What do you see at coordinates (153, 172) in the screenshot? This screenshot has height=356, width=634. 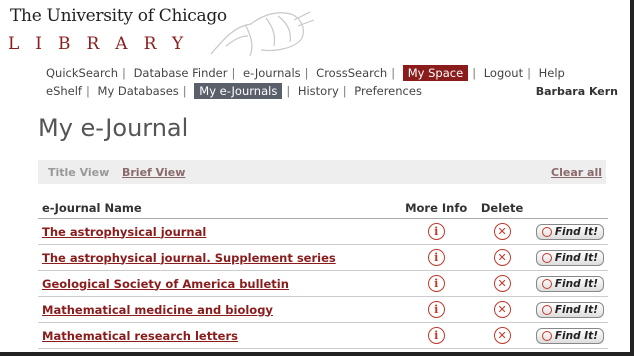 I see `brief-view-tab: Brief View` at bounding box center [153, 172].